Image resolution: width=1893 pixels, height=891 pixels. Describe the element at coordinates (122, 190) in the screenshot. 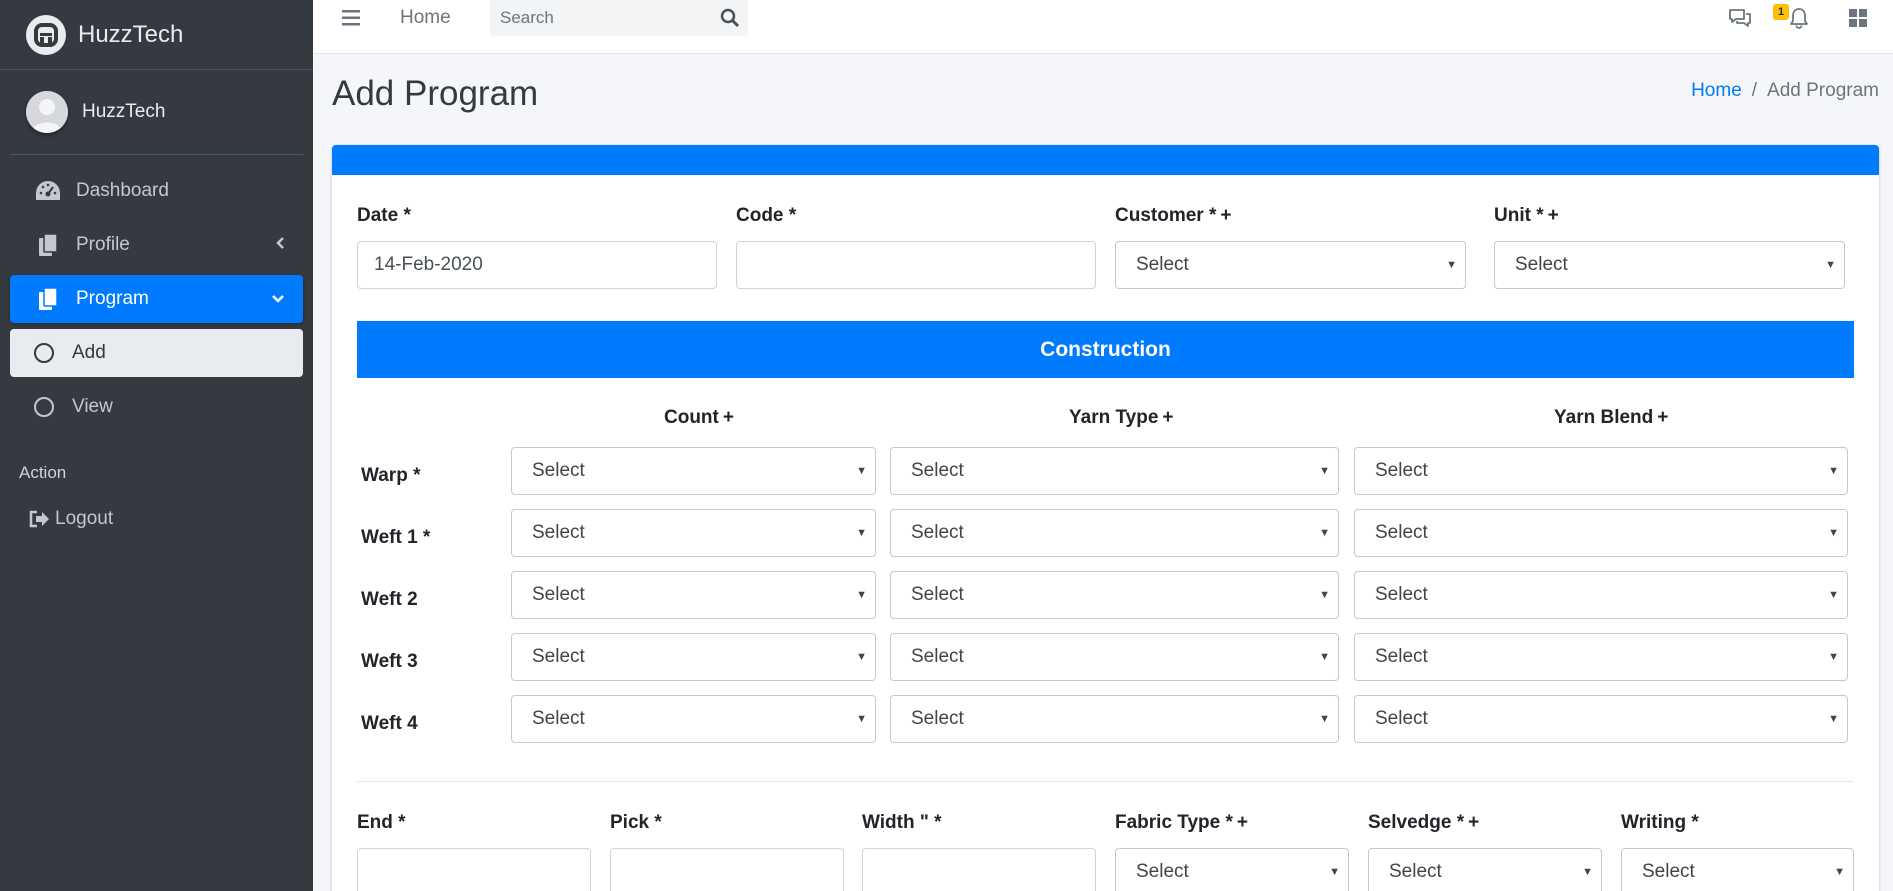

I see `sidebar-item-label: Dashboard` at that location.